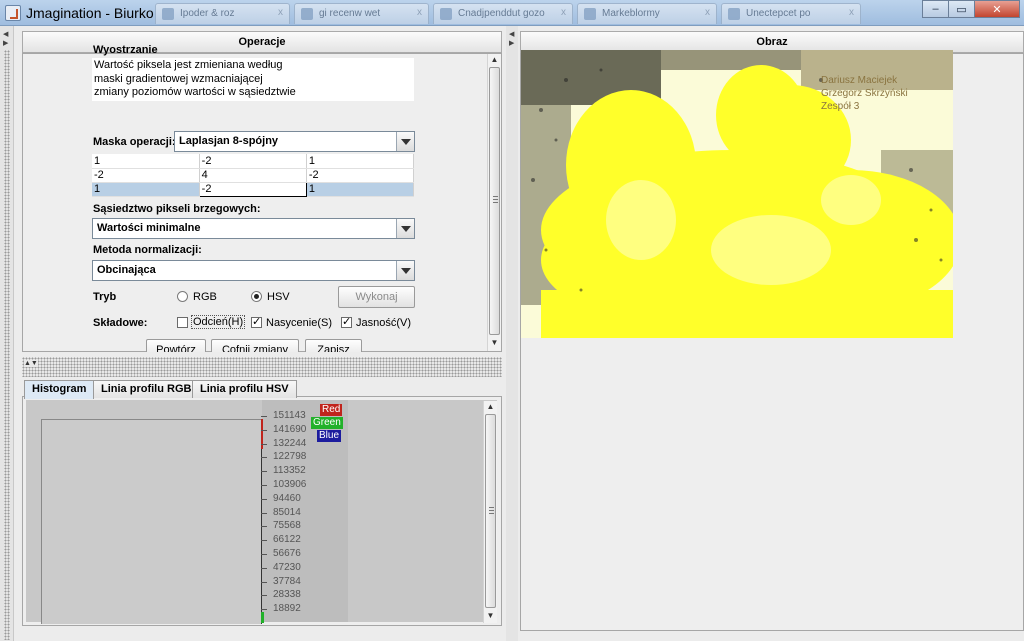 Image resolution: width=1024 pixels, height=641 pixels. I want to click on operations-scrollbar: ▲ ▼, so click(494, 202).